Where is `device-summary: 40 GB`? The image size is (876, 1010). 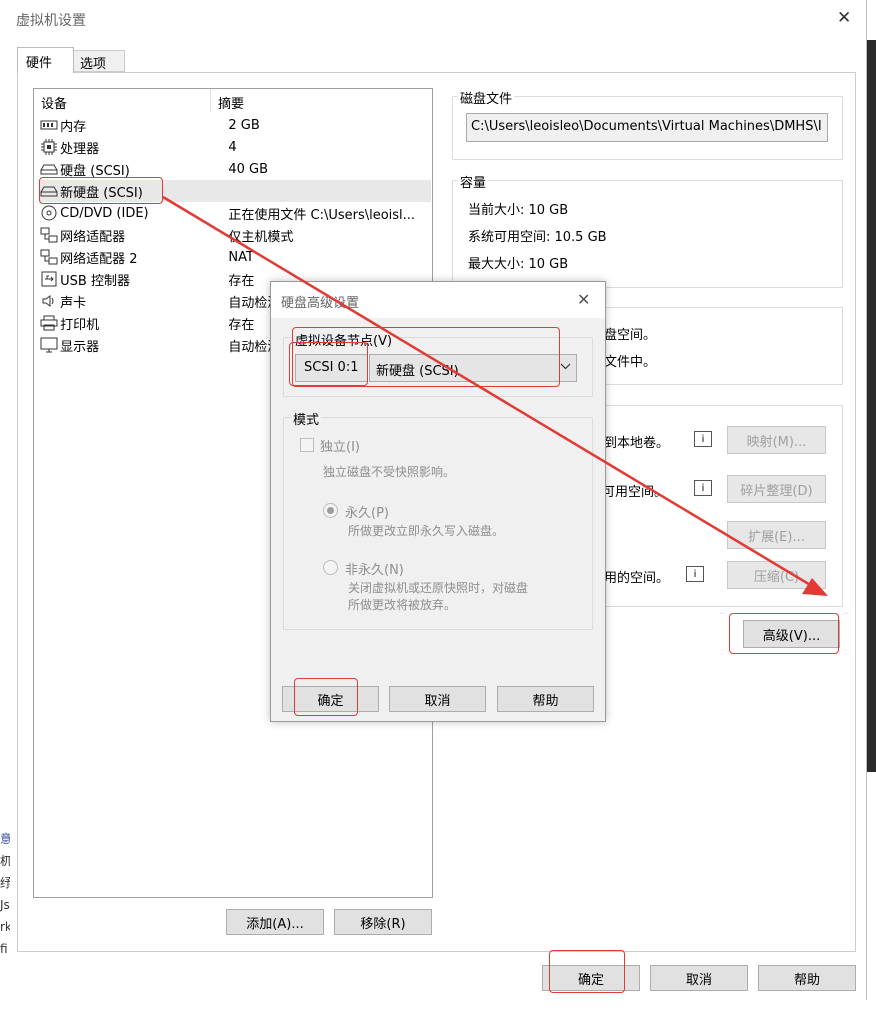
device-summary: 40 GB is located at coordinates (248, 169).